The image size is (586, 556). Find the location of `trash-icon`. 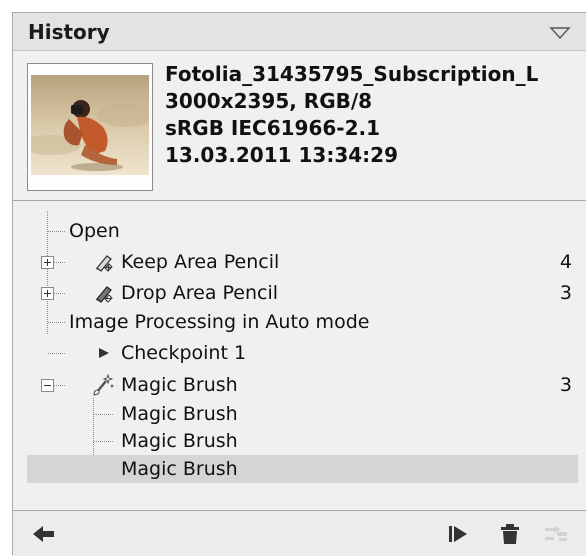

trash-icon is located at coordinates (510, 534).